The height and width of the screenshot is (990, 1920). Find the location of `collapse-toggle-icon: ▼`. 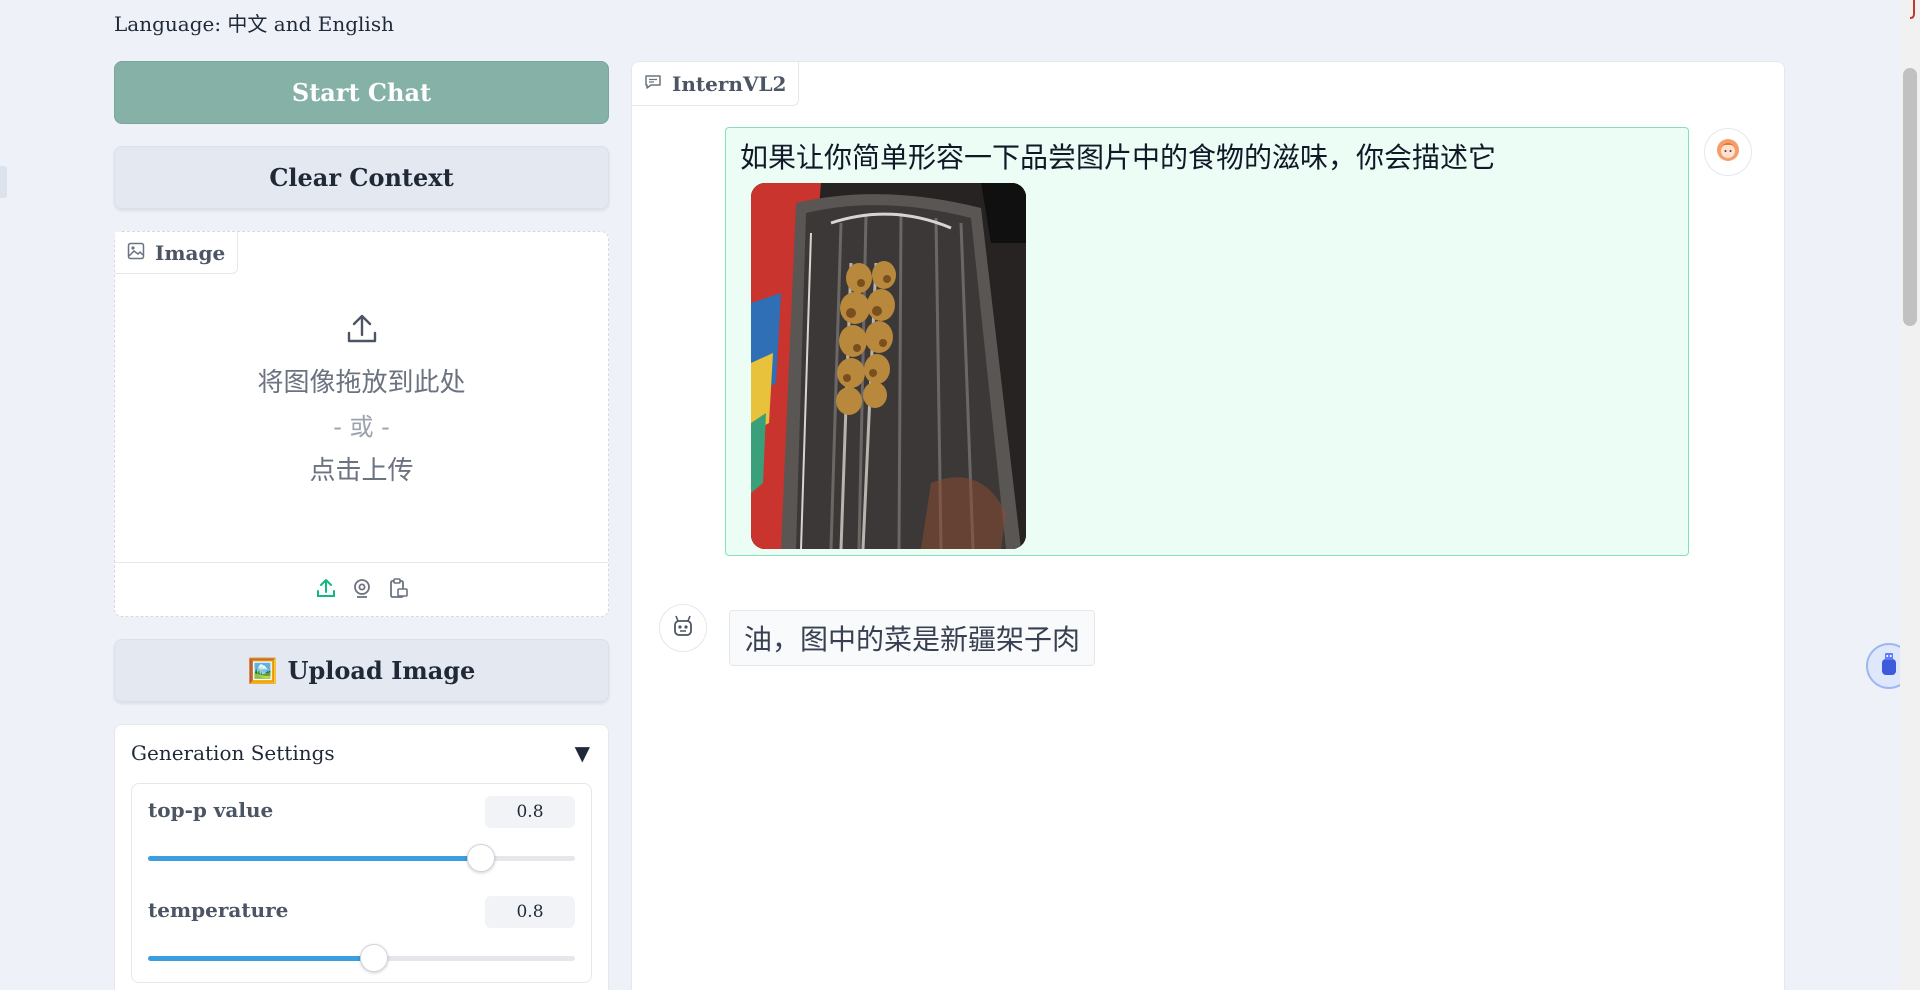

collapse-toggle-icon: ▼ is located at coordinates (582, 753).